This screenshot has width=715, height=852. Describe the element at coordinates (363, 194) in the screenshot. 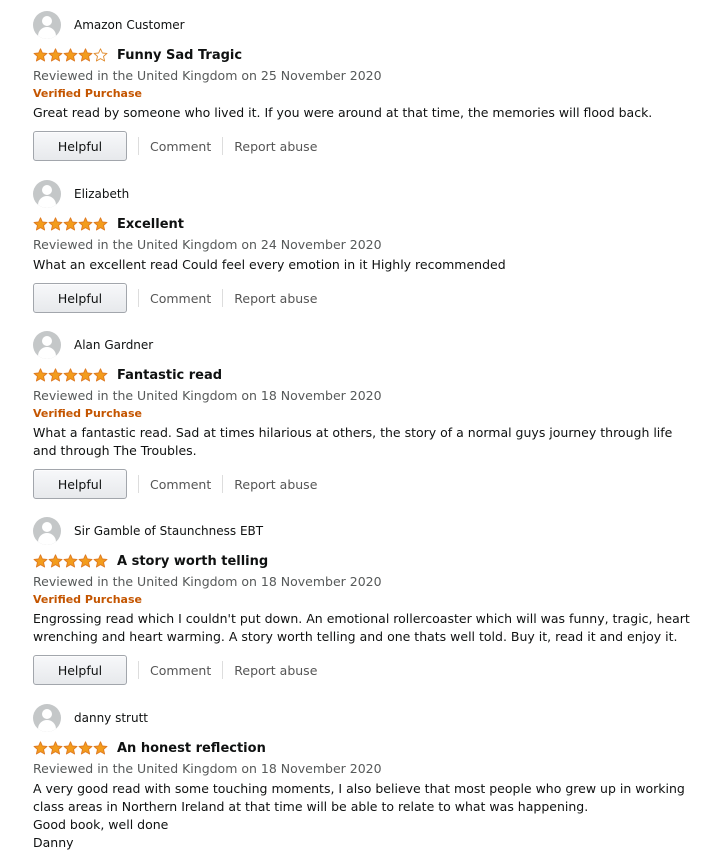

I see `reviewer-profile: Elizabeth` at that location.